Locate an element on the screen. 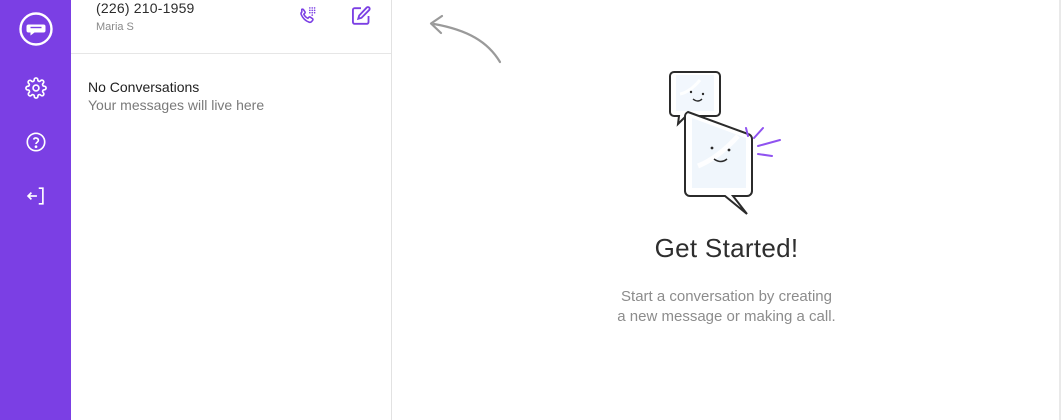 This screenshot has height=420, width=1061. logout-button is located at coordinates (35, 196).